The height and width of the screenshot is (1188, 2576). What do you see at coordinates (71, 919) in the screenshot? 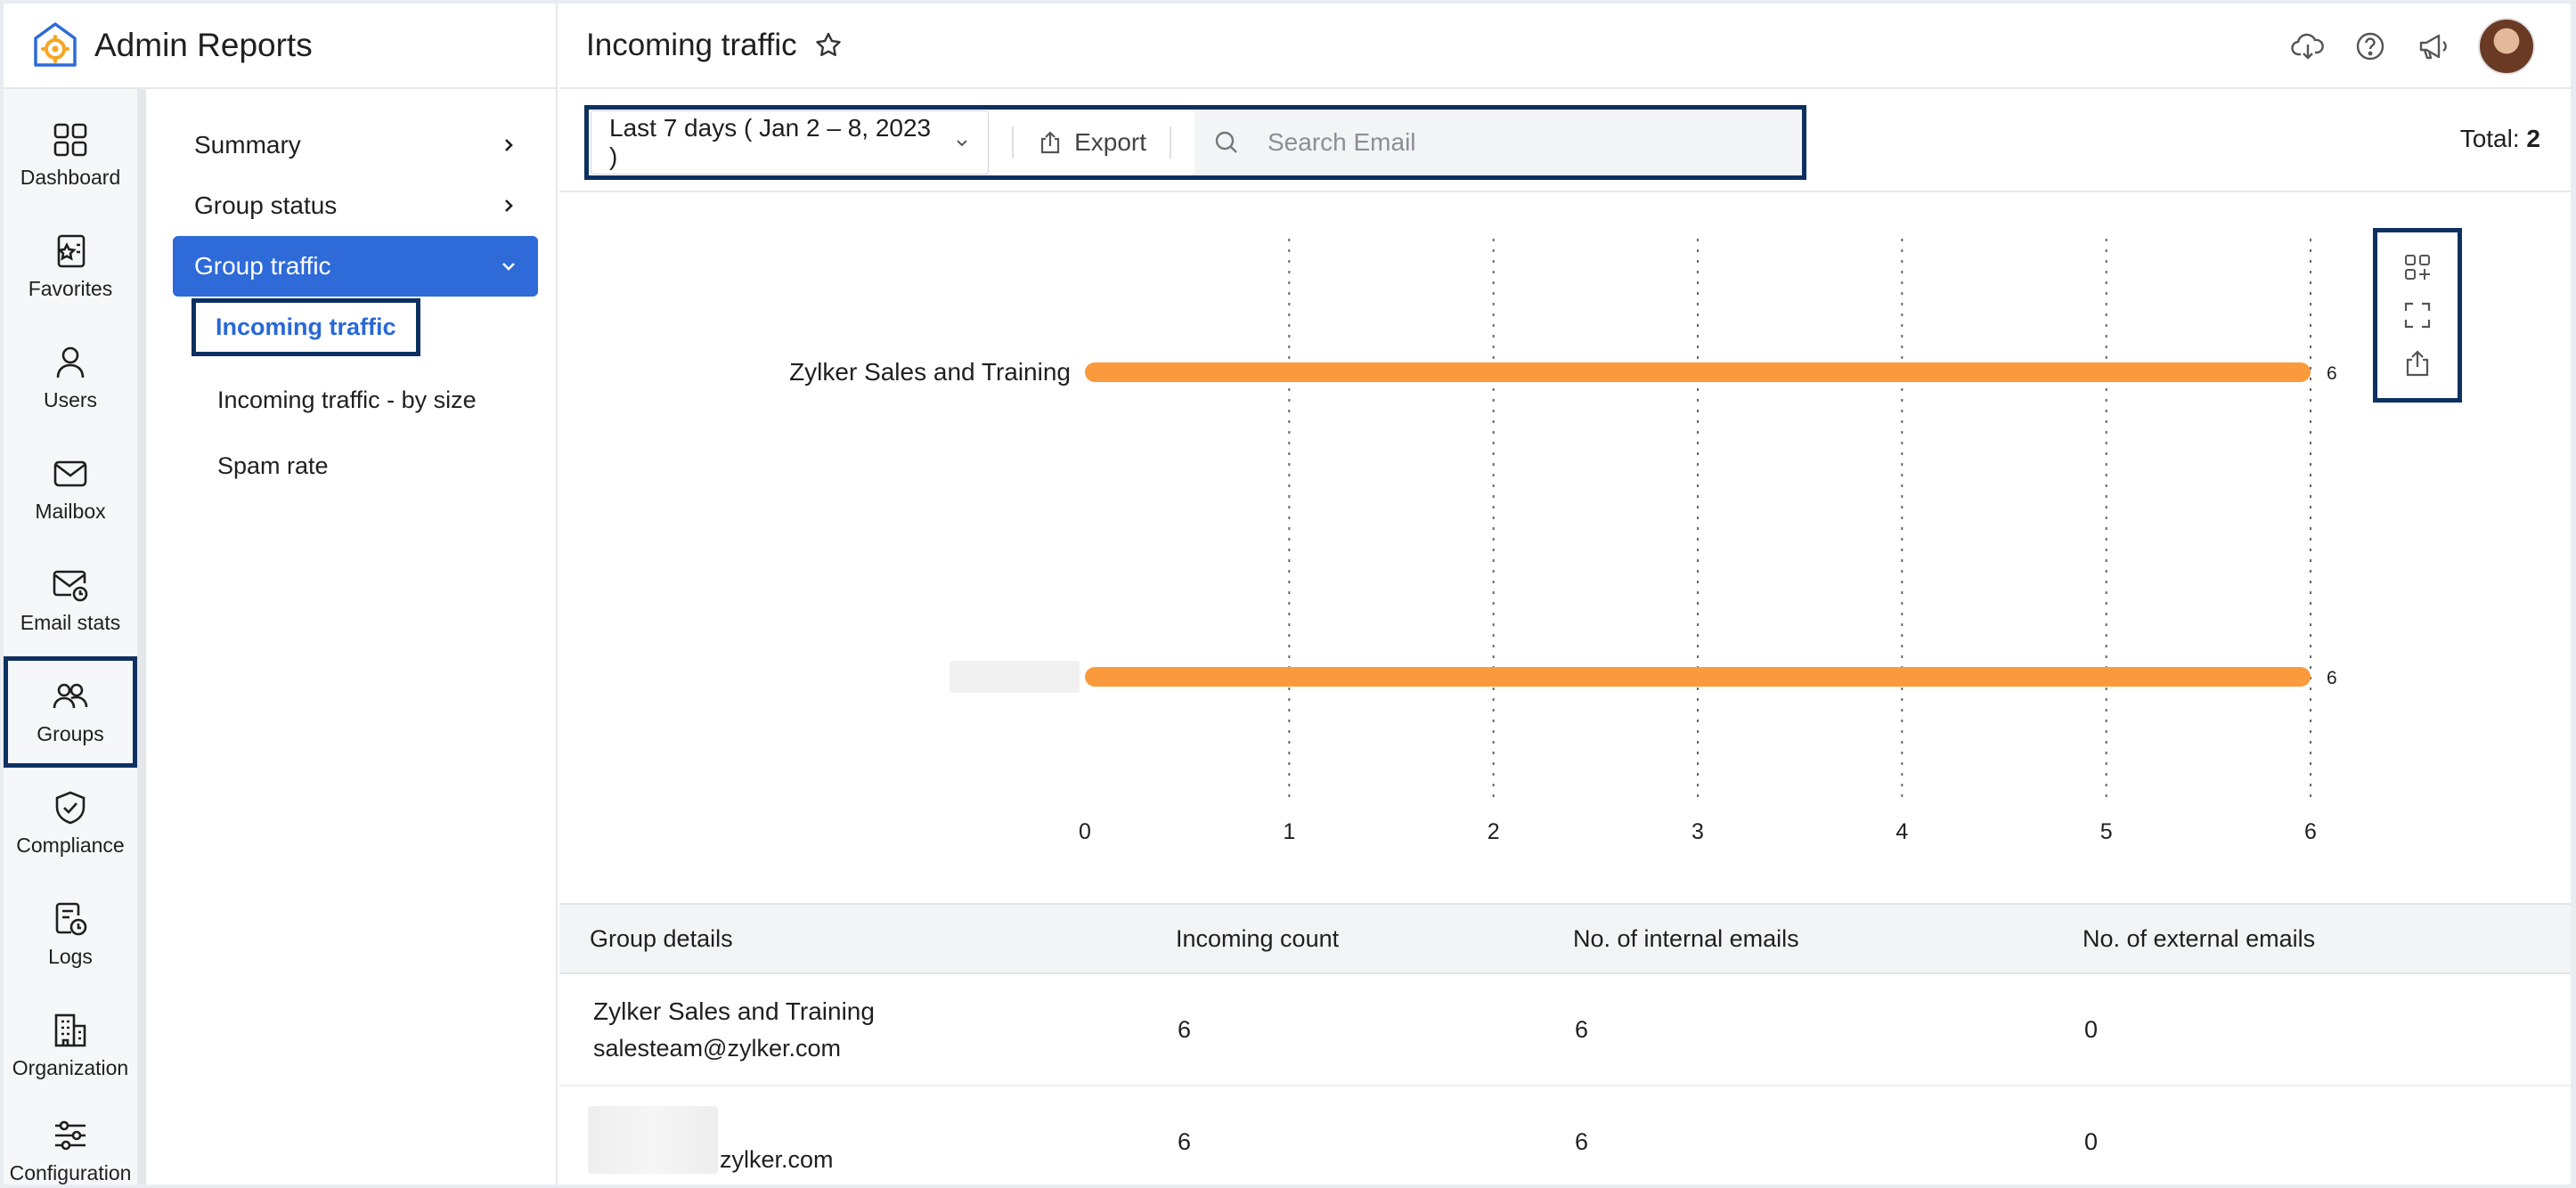
I see `logs-icon` at bounding box center [71, 919].